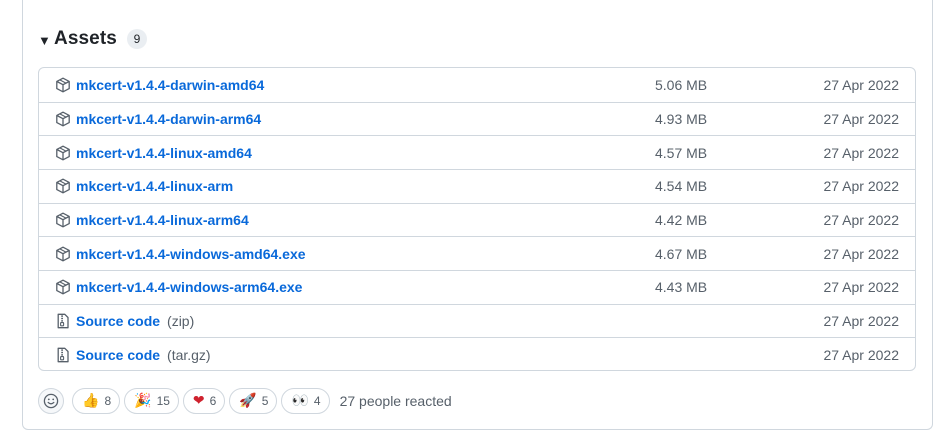 The width and height of the screenshot is (952, 442). I want to click on asset-row: Source code (zip) 27 Apr 2022, so click(477, 320).